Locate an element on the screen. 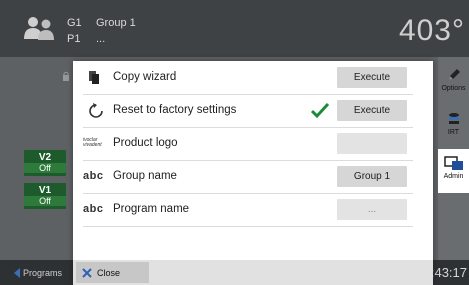 The width and height of the screenshot is (469, 285). back-arrow-icon is located at coordinates (17, 272).